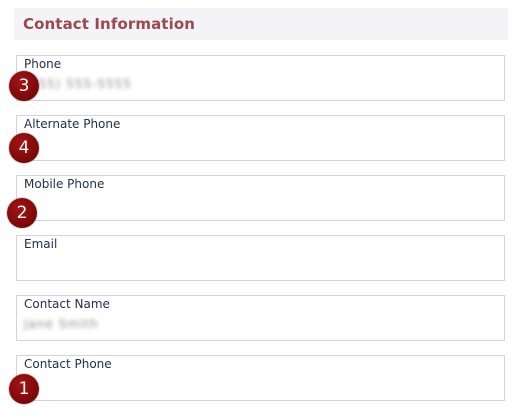 This screenshot has width=526, height=417. I want to click on contact-phone-label: Contact Phone, so click(68, 364).